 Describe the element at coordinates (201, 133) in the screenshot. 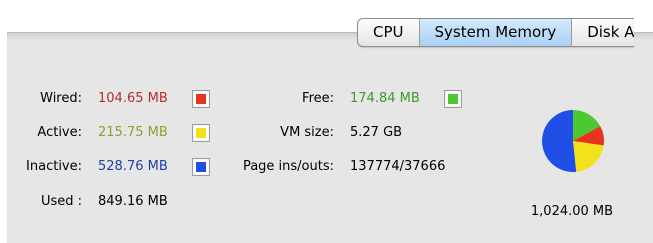

I see `active-color-swatch` at that location.